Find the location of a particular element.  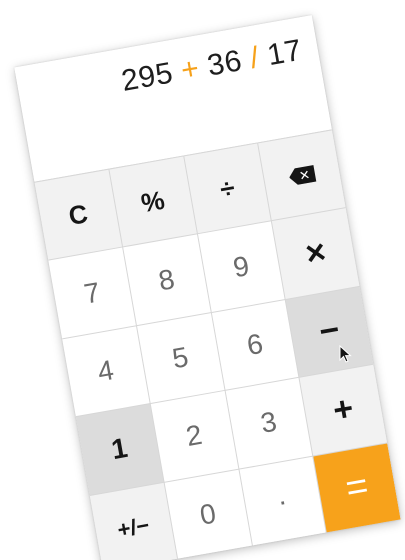

expression-num-1: 295 is located at coordinates (151, 76).